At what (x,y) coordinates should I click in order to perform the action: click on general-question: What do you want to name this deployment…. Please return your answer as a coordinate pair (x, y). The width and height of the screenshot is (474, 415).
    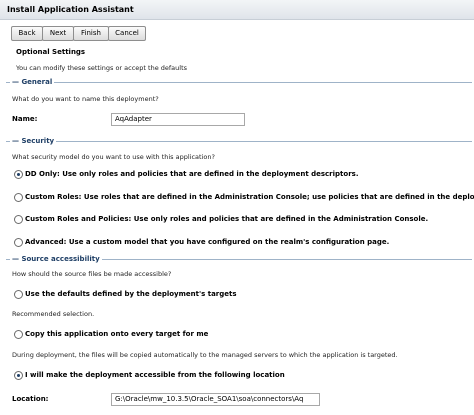
    Looking at the image, I should click on (85, 99).